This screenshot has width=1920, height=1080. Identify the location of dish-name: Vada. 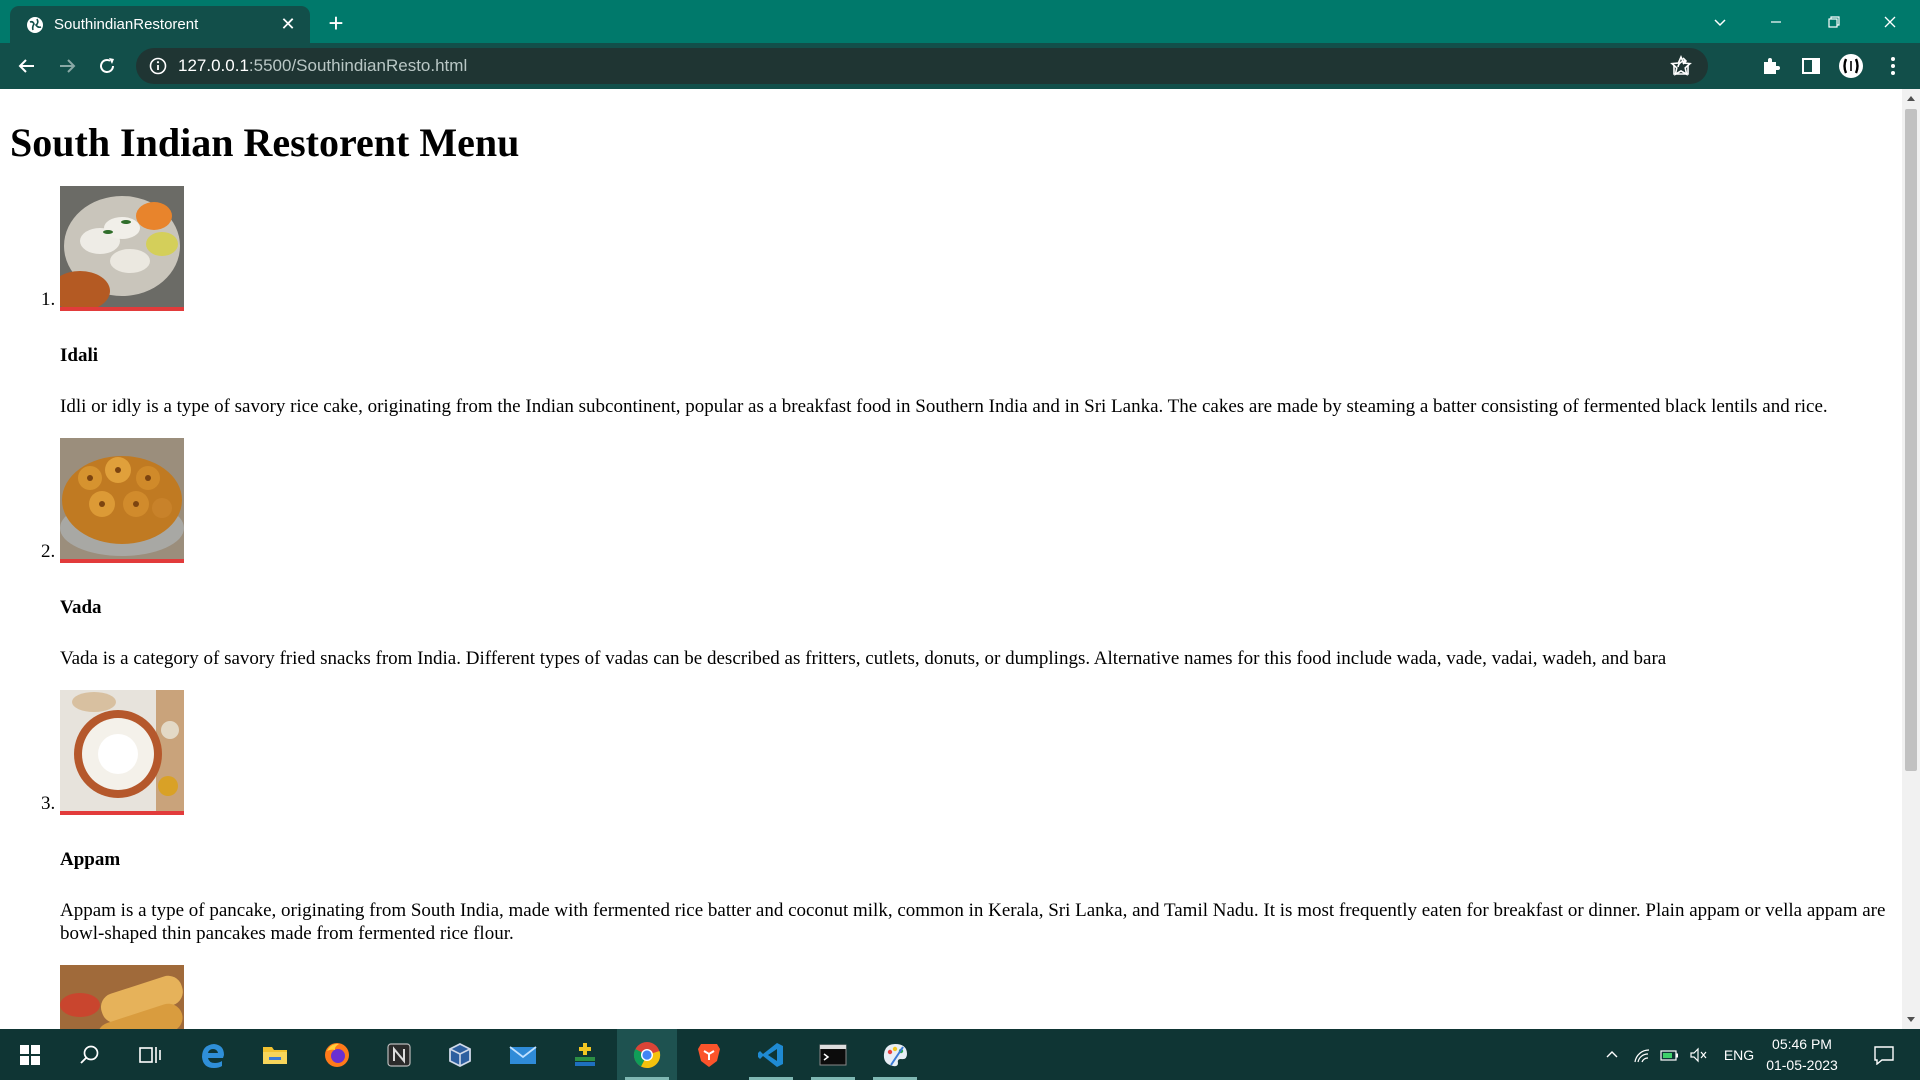
(81, 607).